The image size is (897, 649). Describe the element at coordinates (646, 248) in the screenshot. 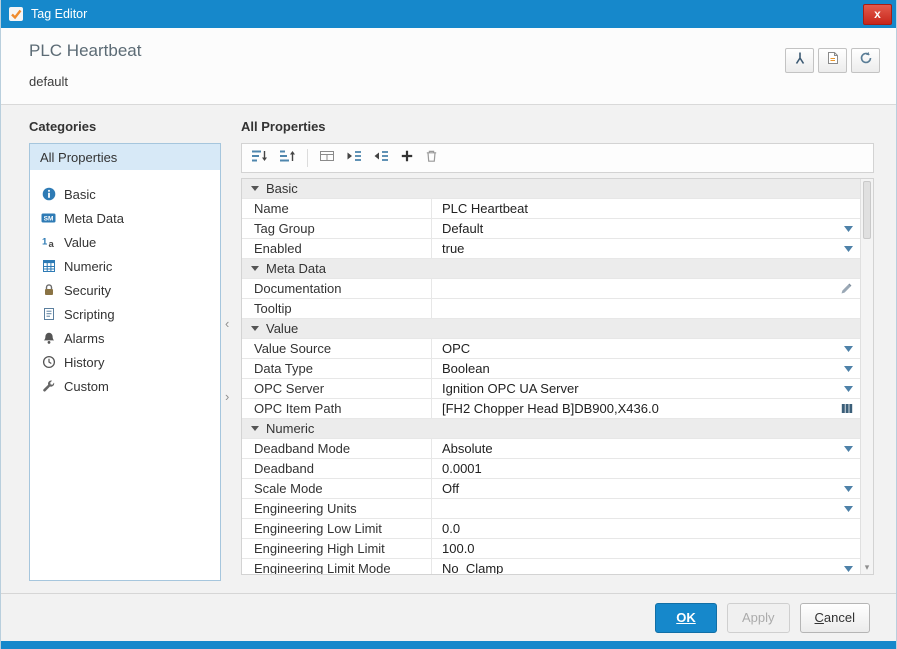

I see `property-value-cell: true` at that location.